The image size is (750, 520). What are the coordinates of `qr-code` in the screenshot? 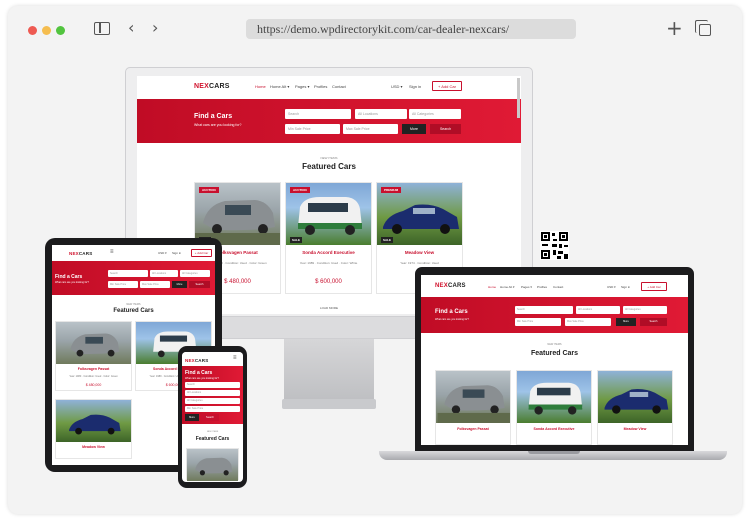 It's located at (554, 245).